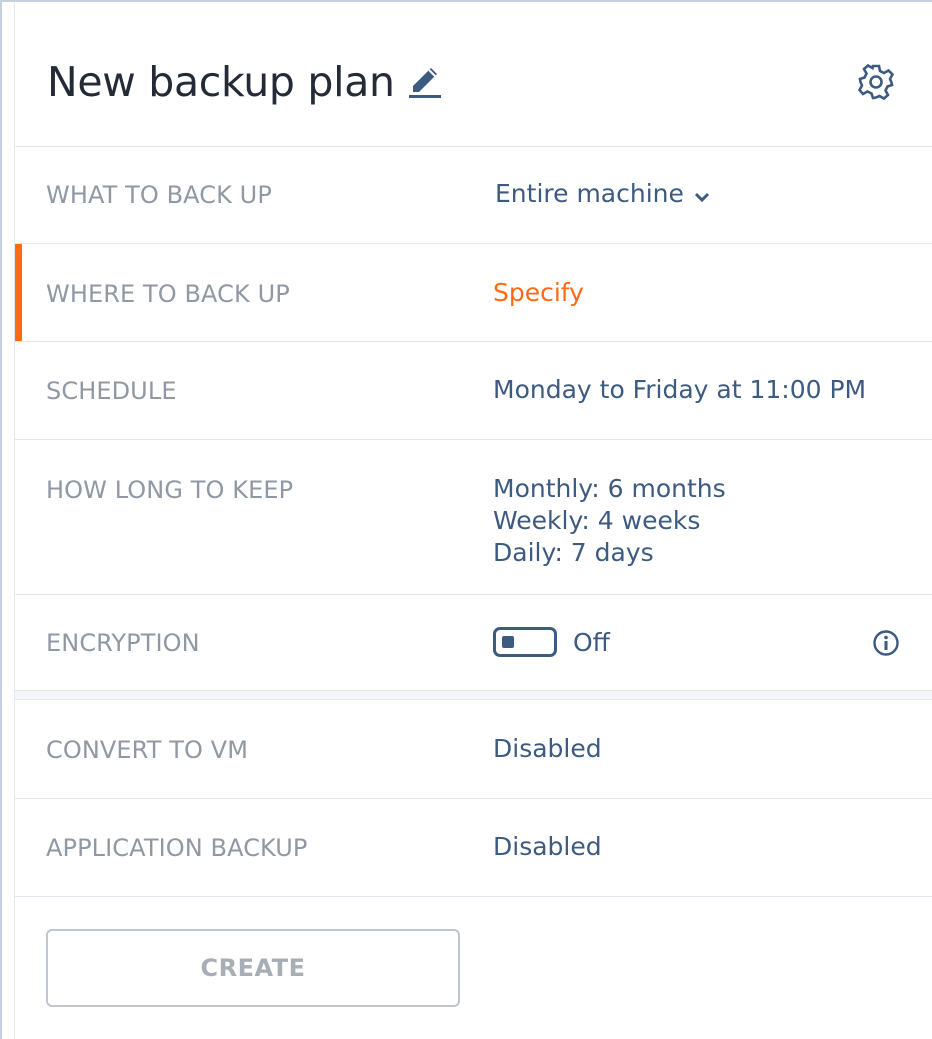 This screenshot has width=932, height=1039. What do you see at coordinates (473, 195) in the screenshot?
I see `row-what-to-back-up: WHAT TO BACK UP Entire machine` at bounding box center [473, 195].